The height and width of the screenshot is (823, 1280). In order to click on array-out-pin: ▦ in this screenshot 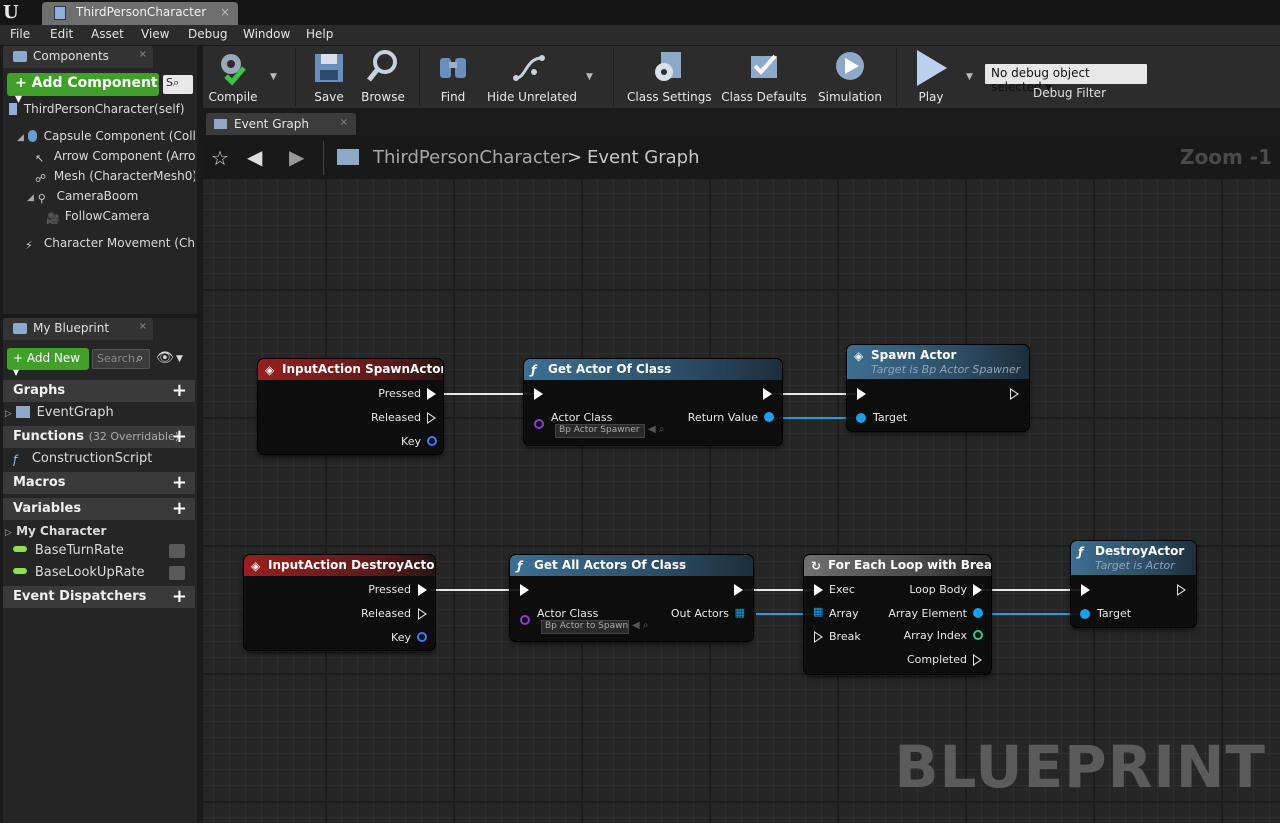, I will do `click(740, 612)`.